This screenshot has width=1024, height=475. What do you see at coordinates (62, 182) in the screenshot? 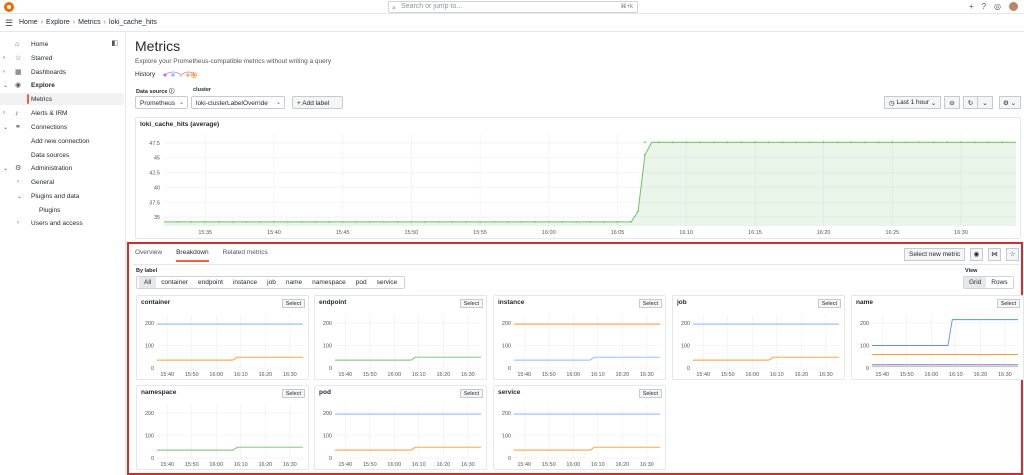
I see `sidebar-item-general: › General` at bounding box center [62, 182].